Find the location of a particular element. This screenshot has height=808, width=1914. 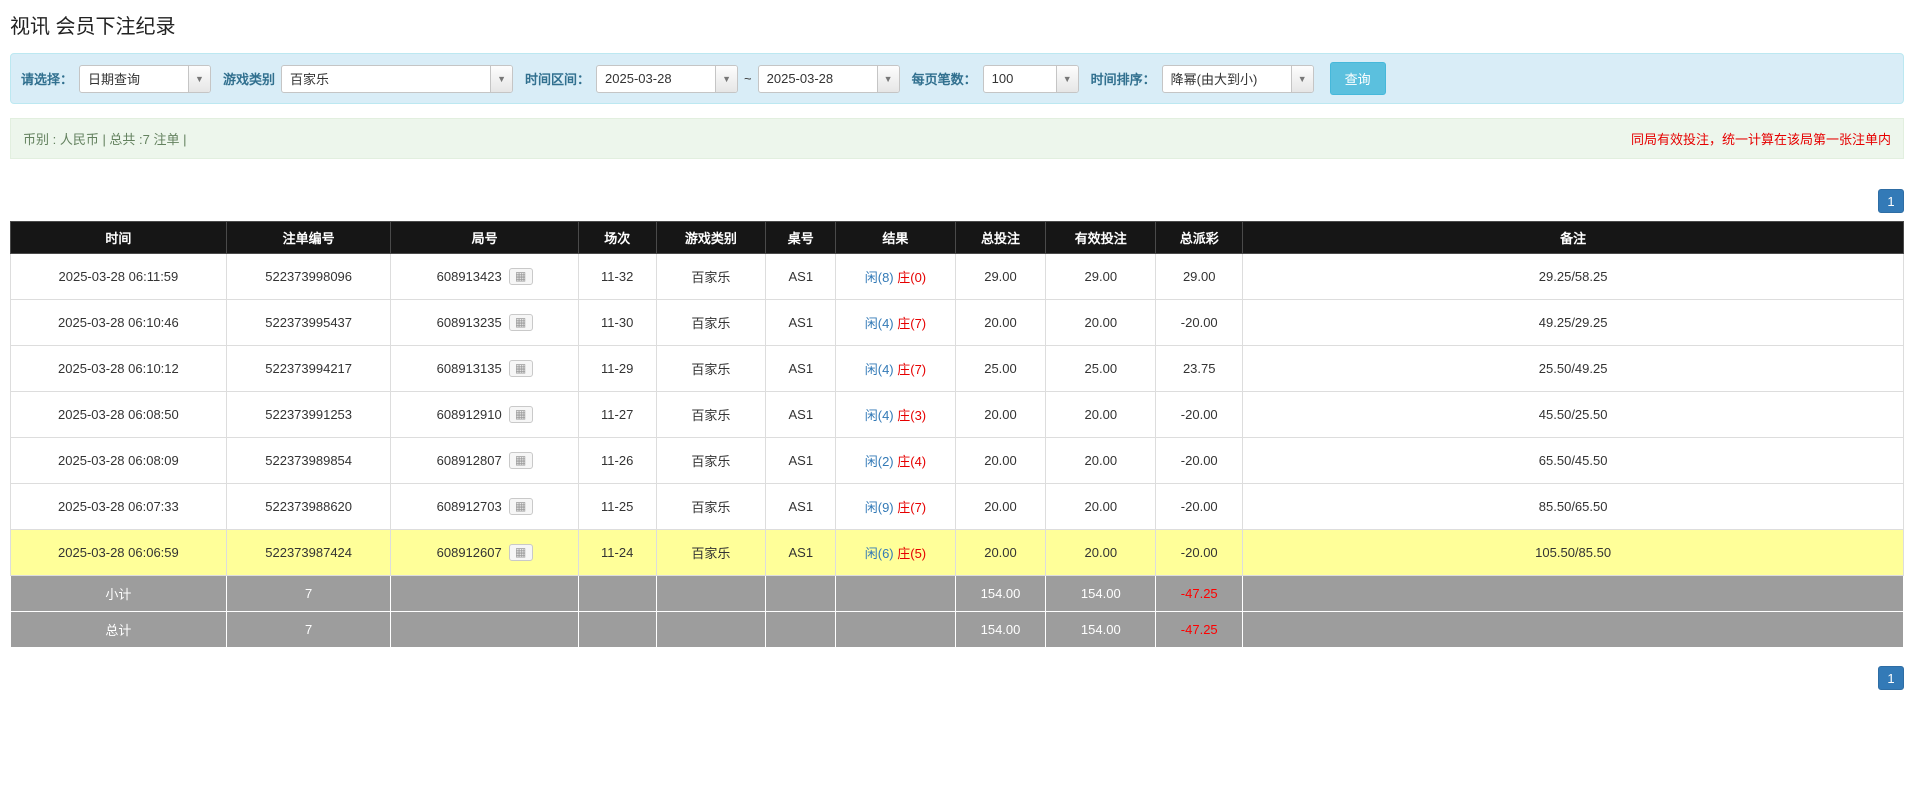

cell-game-type: 百家乐 is located at coordinates (711, 322).